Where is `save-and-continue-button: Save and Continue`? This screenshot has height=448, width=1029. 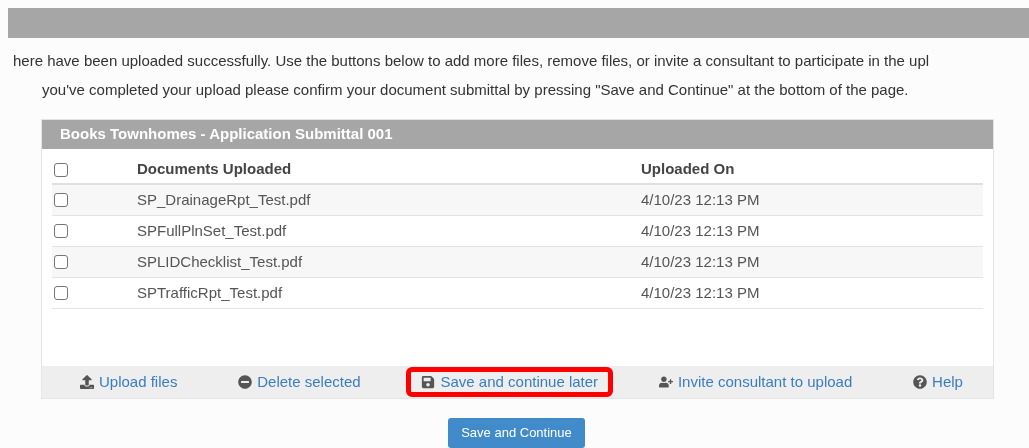
save-and-continue-button: Save and Continue is located at coordinates (516, 433).